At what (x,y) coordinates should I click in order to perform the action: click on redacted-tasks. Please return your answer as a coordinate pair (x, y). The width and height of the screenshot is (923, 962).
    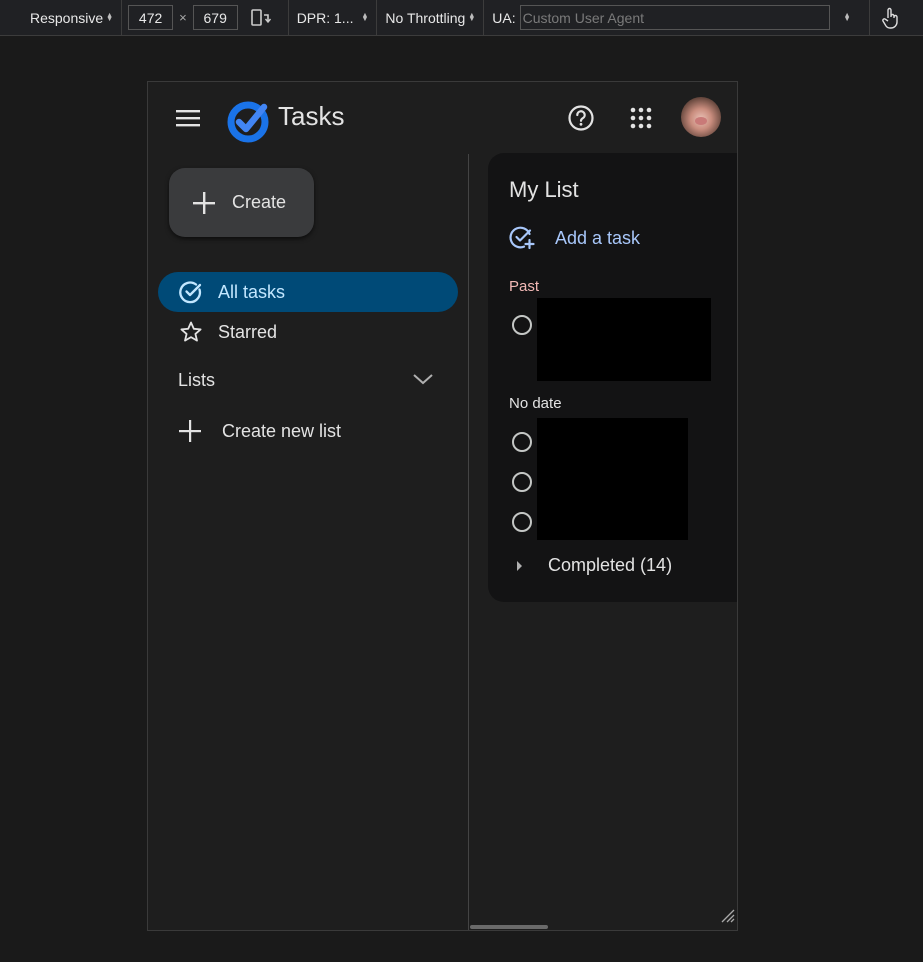
    Looking at the image, I should click on (612, 479).